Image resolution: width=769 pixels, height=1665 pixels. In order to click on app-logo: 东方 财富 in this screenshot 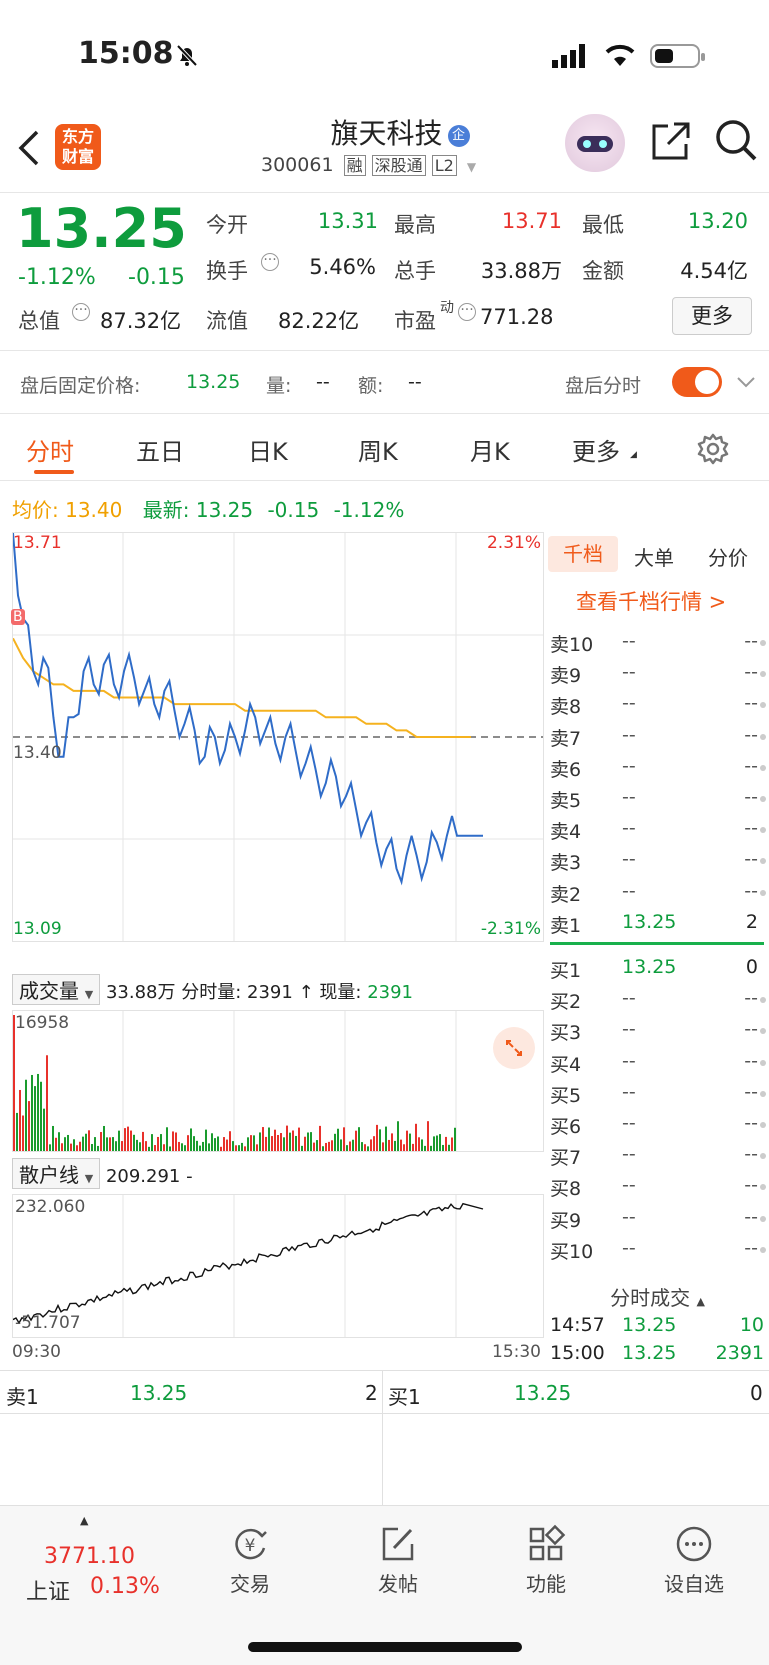, I will do `click(78, 147)`.